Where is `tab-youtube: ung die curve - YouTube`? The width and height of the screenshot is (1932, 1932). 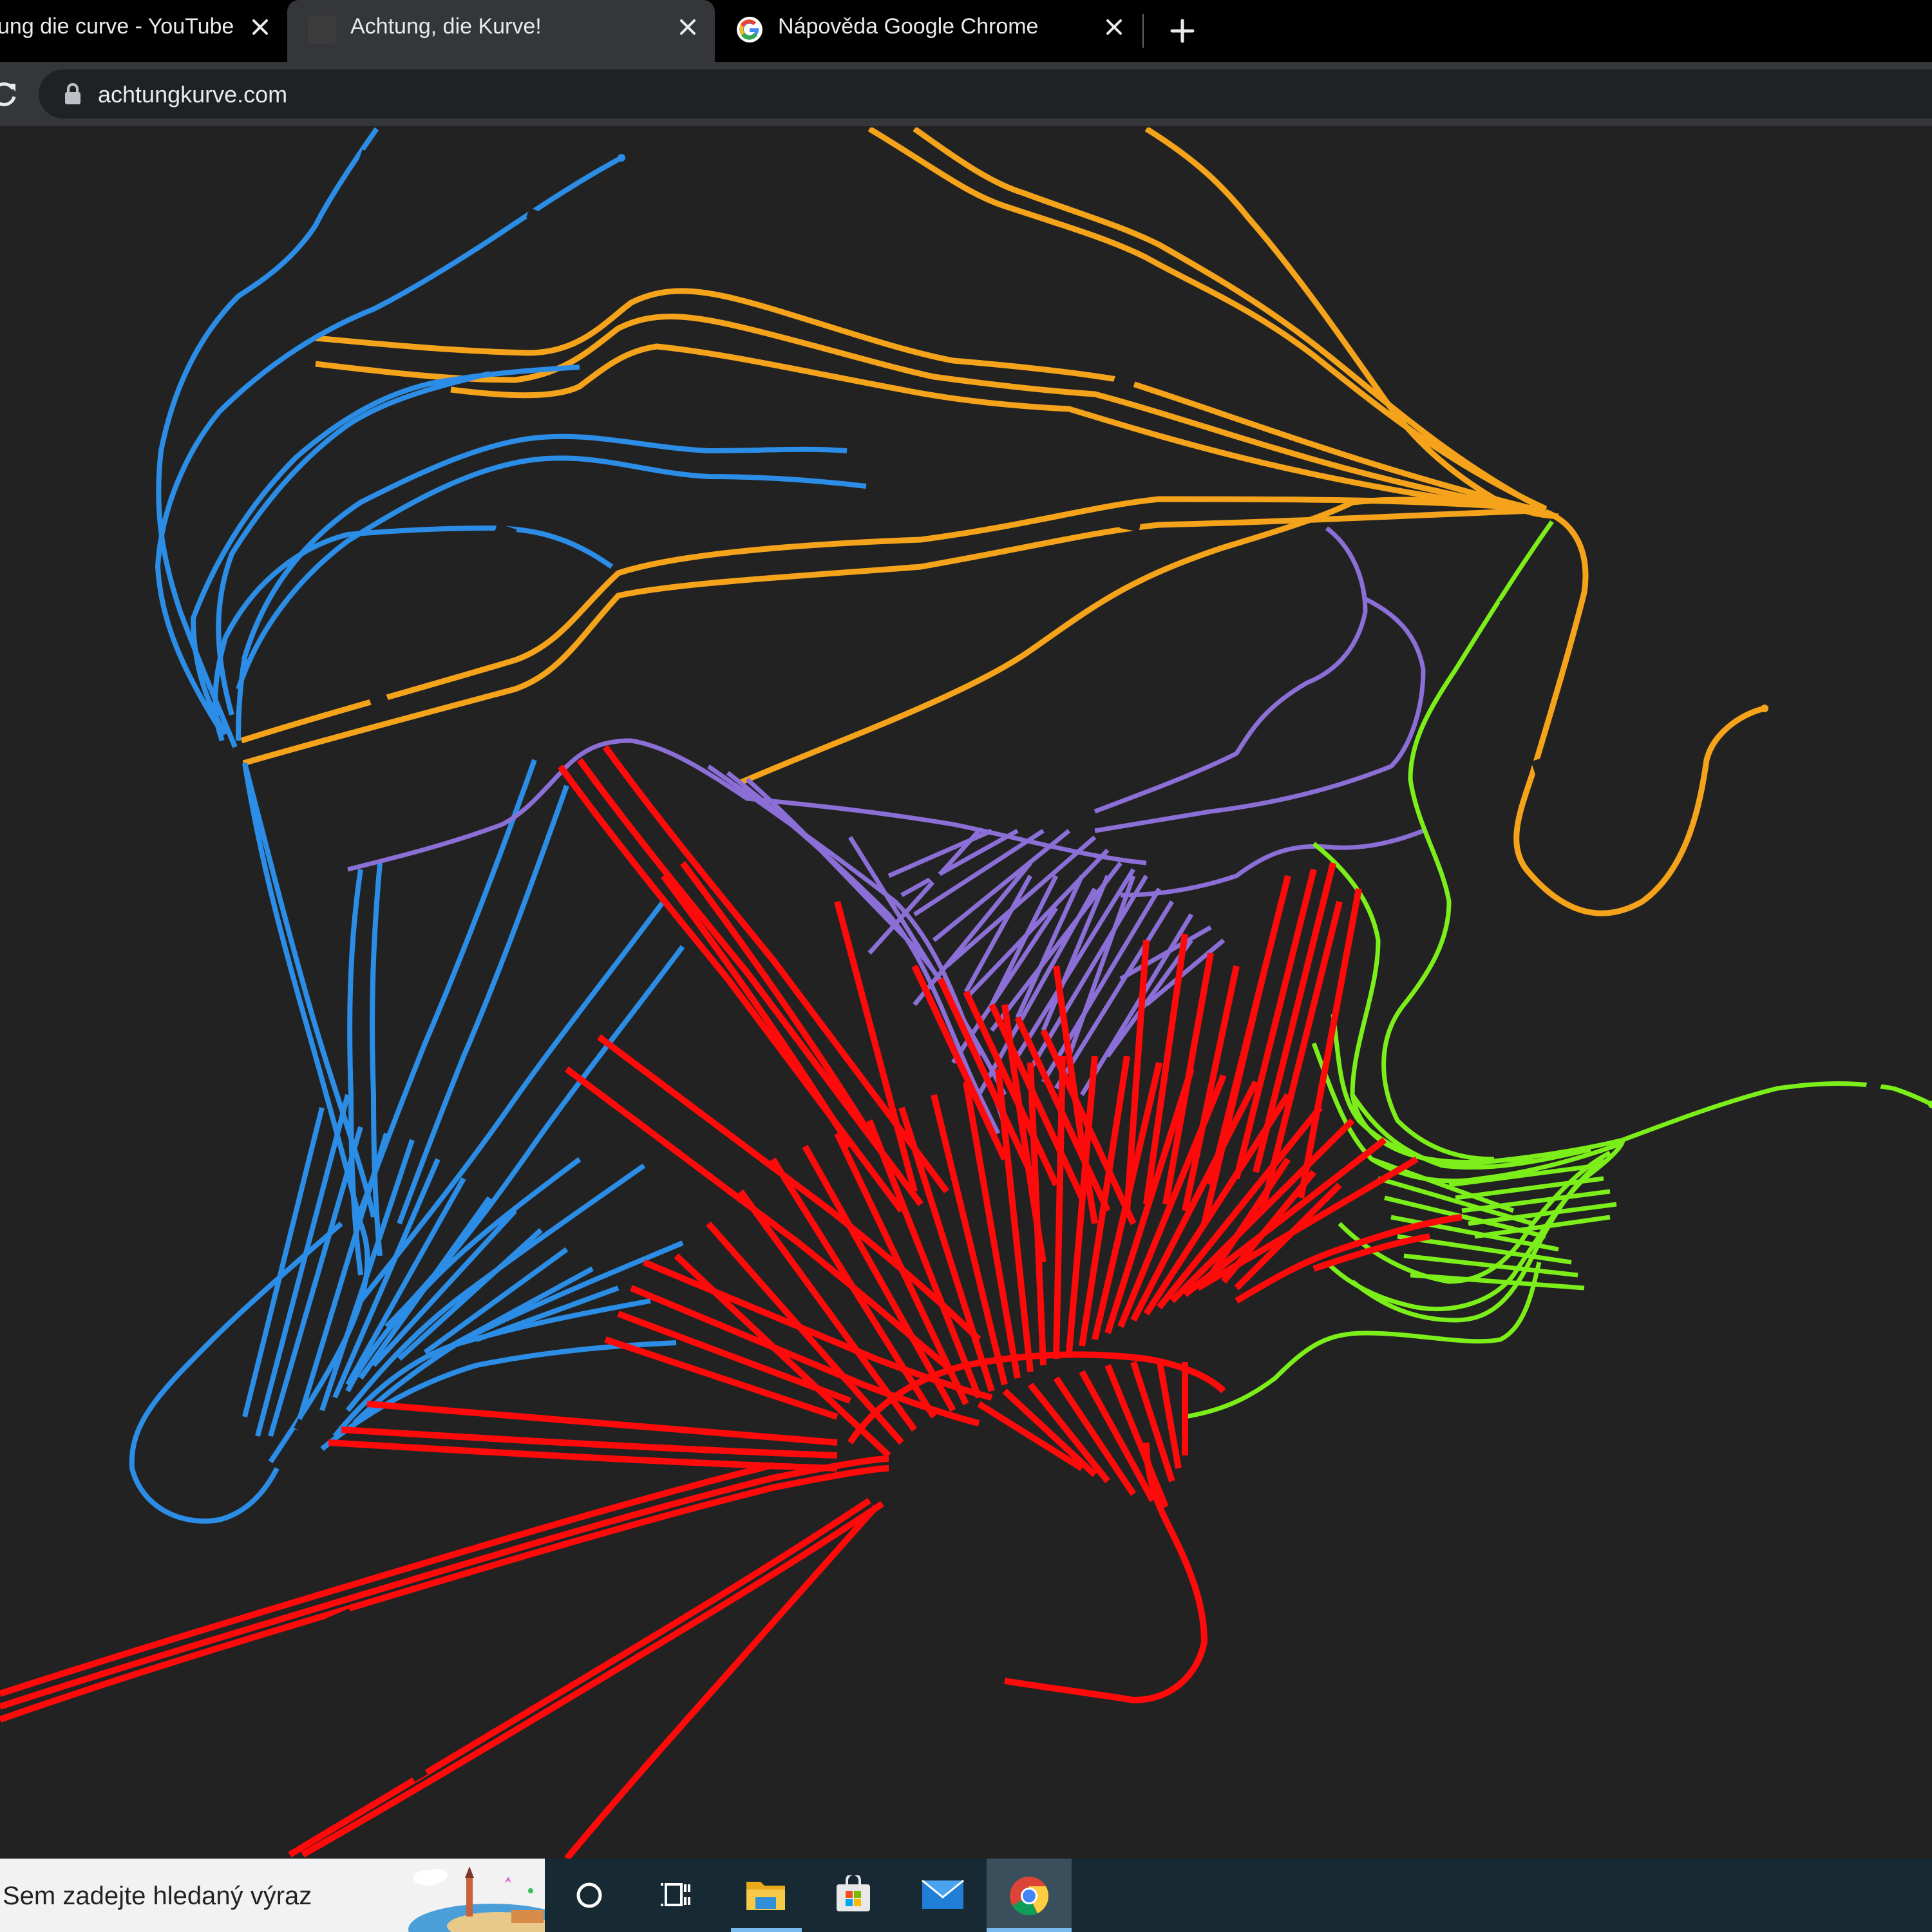
tab-youtube: ung die curve - YouTube is located at coordinates (141, 31).